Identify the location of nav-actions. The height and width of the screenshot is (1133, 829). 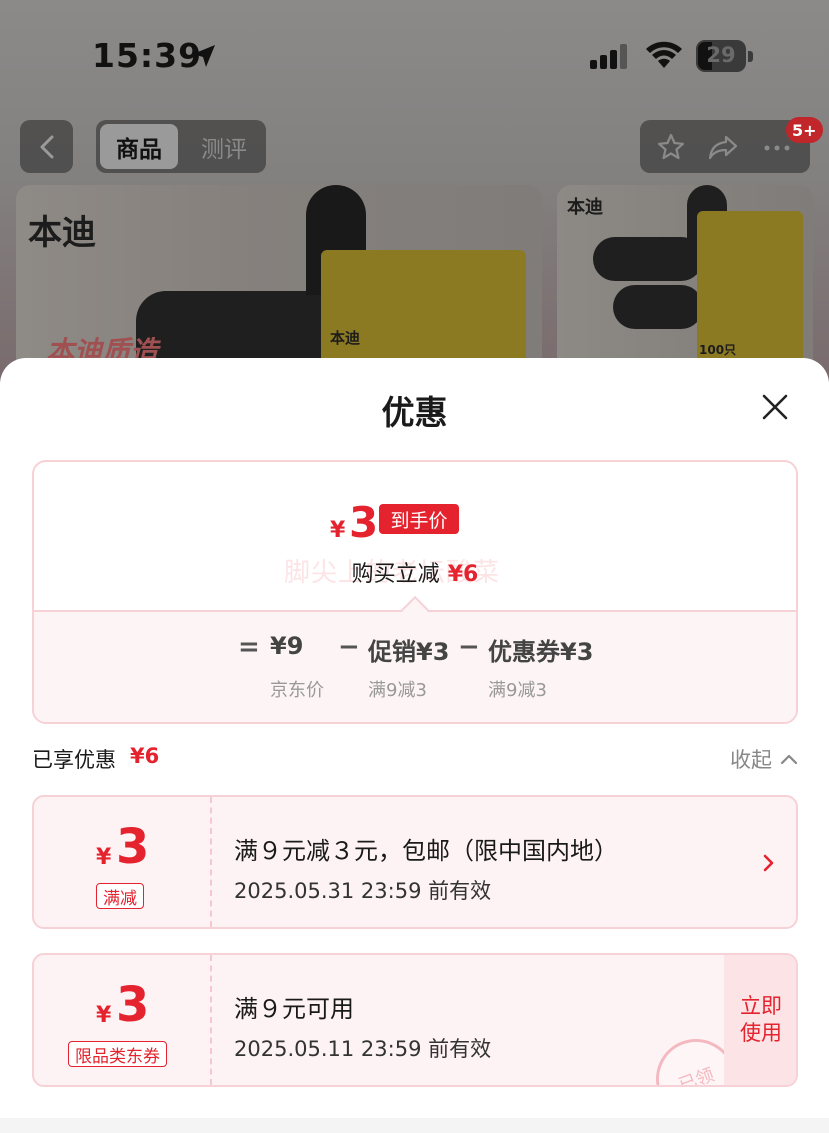
(725, 146).